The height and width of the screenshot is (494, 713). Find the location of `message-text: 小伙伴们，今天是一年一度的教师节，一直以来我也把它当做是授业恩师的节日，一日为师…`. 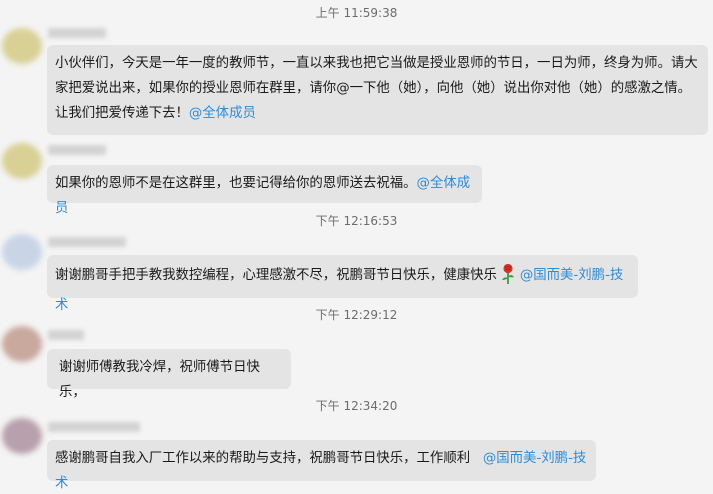

message-text: 小伙伴们，今天是一年一度的教师节，一直以来我也把它当做是授业恩师的节日，一日为师… is located at coordinates (376, 88).